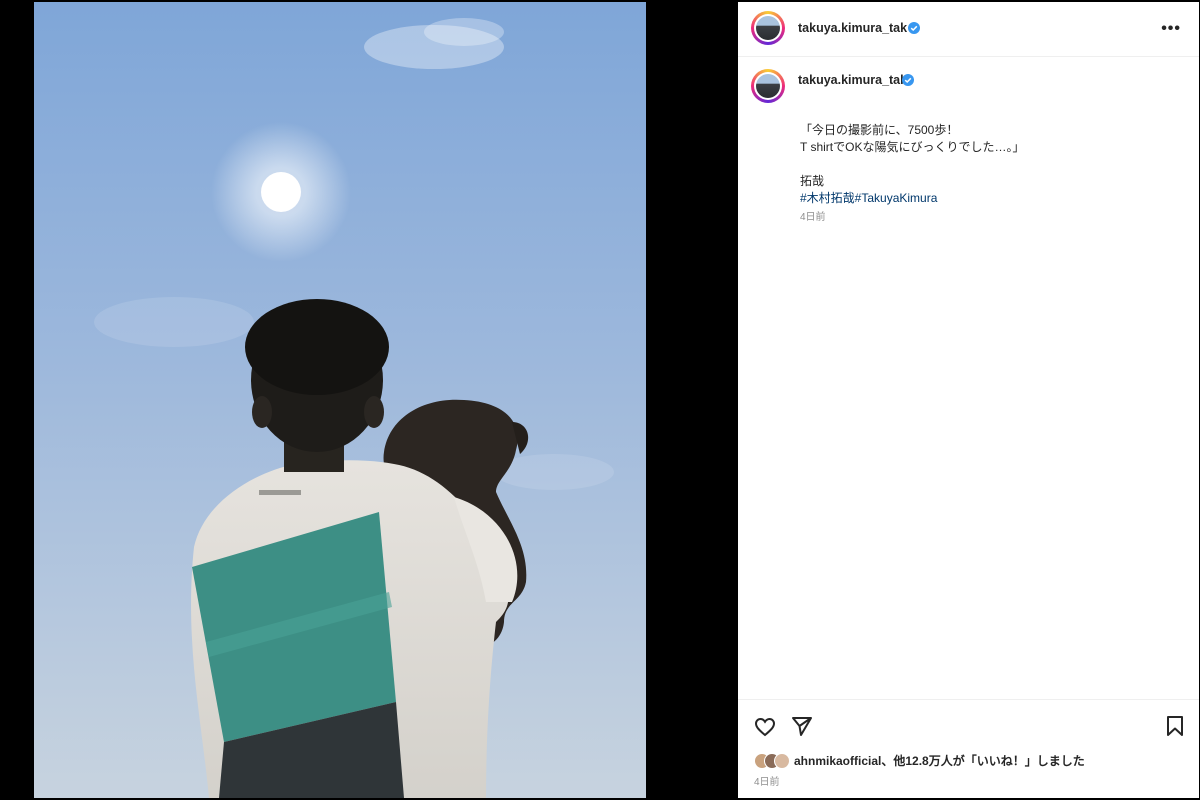 Image resolution: width=1200 pixels, height=800 pixels. Describe the element at coordinates (768, 28) in the screenshot. I see `avatar` at that location.